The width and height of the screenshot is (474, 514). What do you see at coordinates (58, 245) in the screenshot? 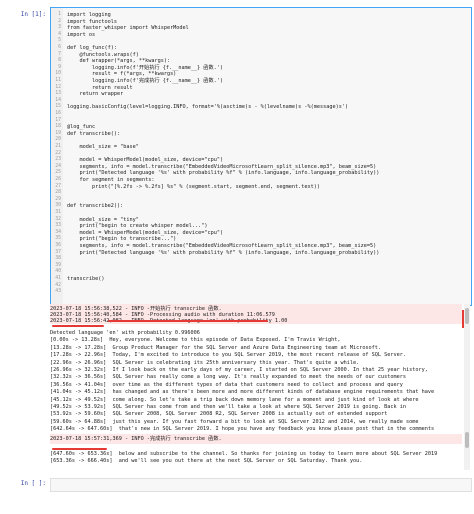
I see `line-number: 36` at bounding box center [58, 245].